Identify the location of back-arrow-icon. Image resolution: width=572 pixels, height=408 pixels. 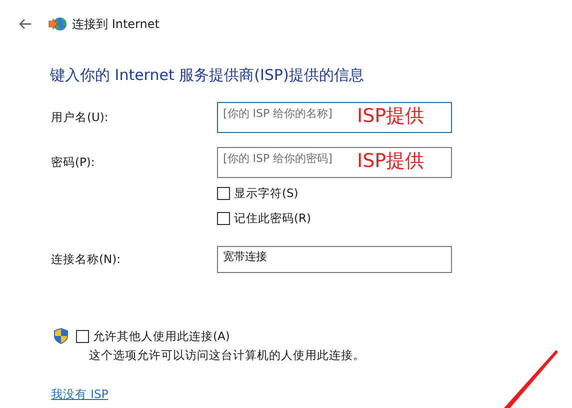
(25, 24).